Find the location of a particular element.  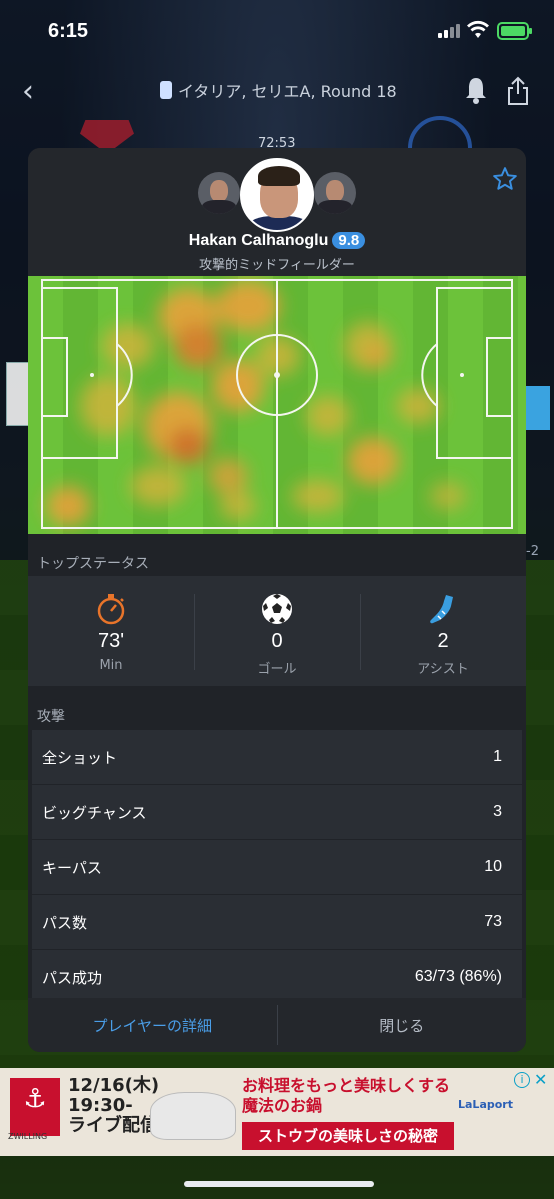

background-score: -2 is located at coordinates (532, 551).